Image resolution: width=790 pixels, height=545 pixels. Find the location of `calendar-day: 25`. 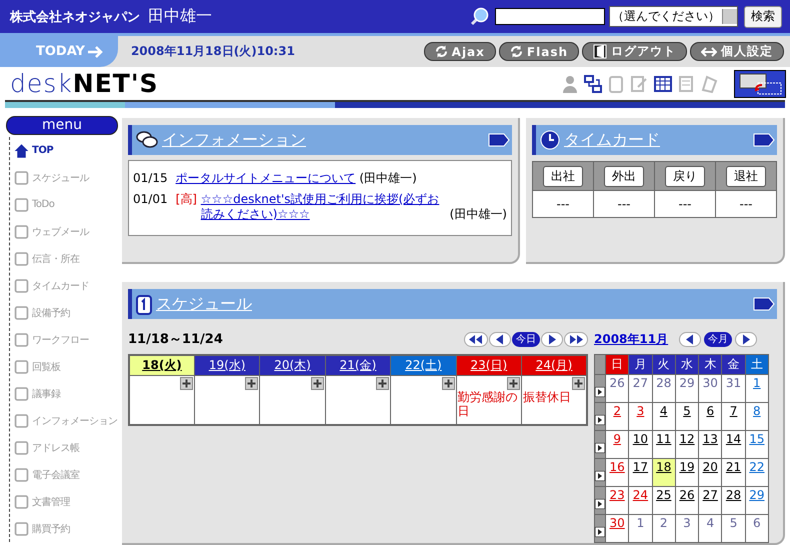

calendar-day: 25 is located at coordinates (664, 500).